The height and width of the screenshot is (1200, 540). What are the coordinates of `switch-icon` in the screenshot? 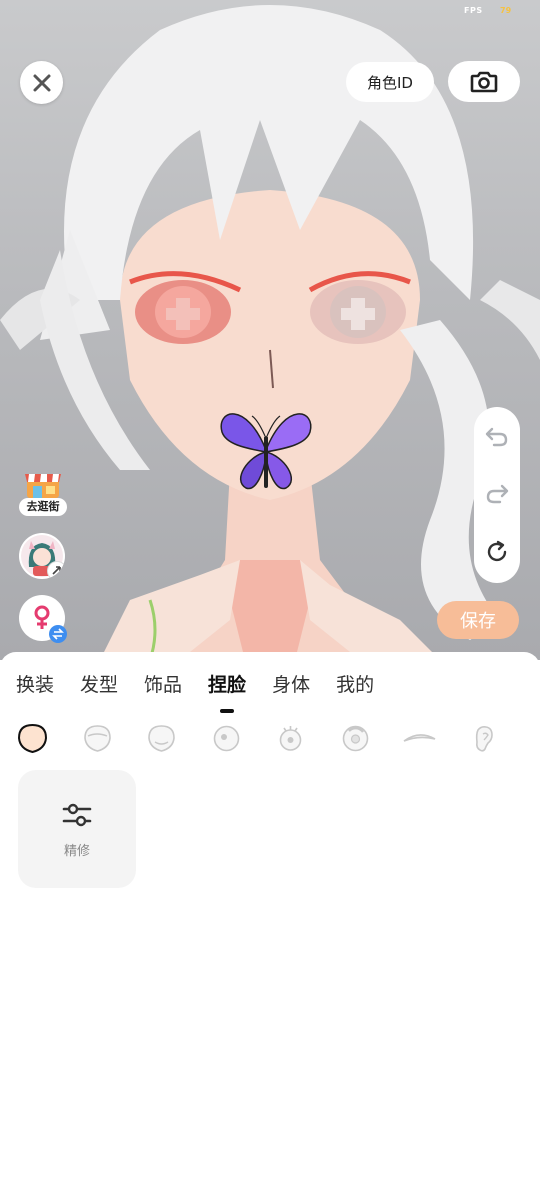 It's located at (56, 570).